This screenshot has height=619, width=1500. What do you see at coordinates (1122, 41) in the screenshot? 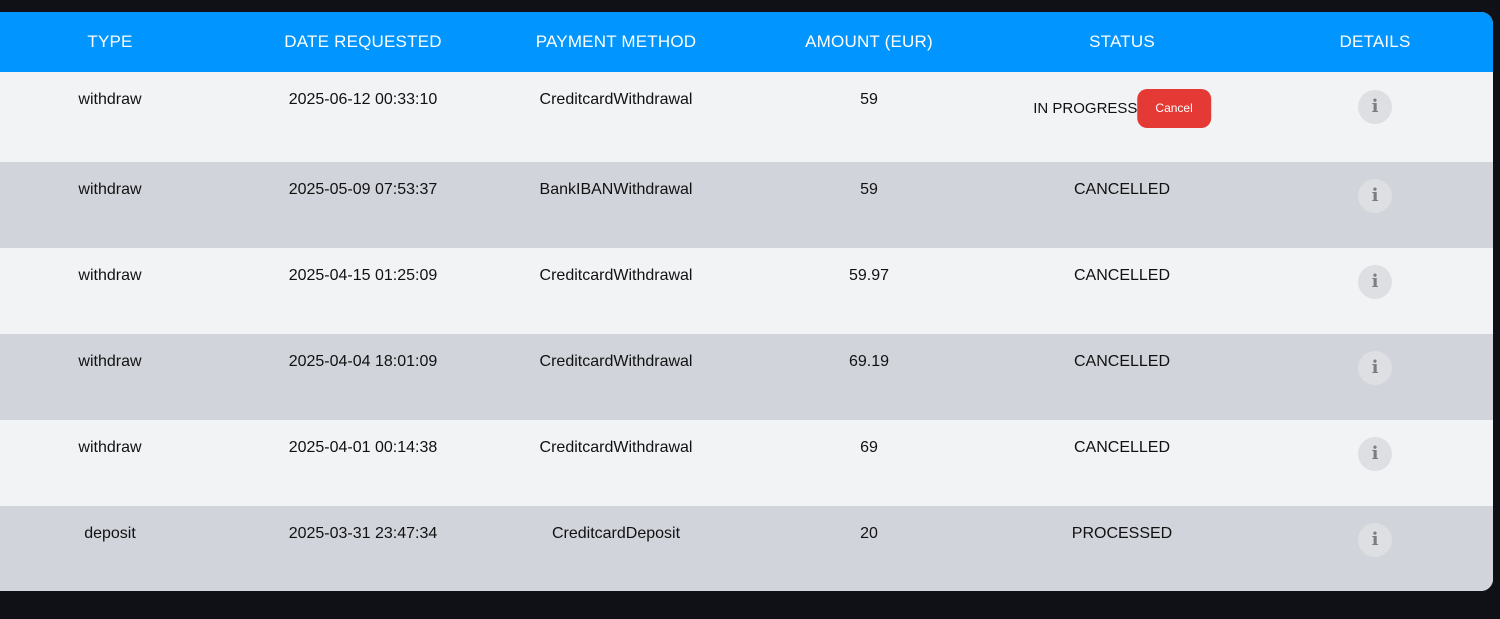
I see `header-status: STATUS` at bounding box center [1122, 41].